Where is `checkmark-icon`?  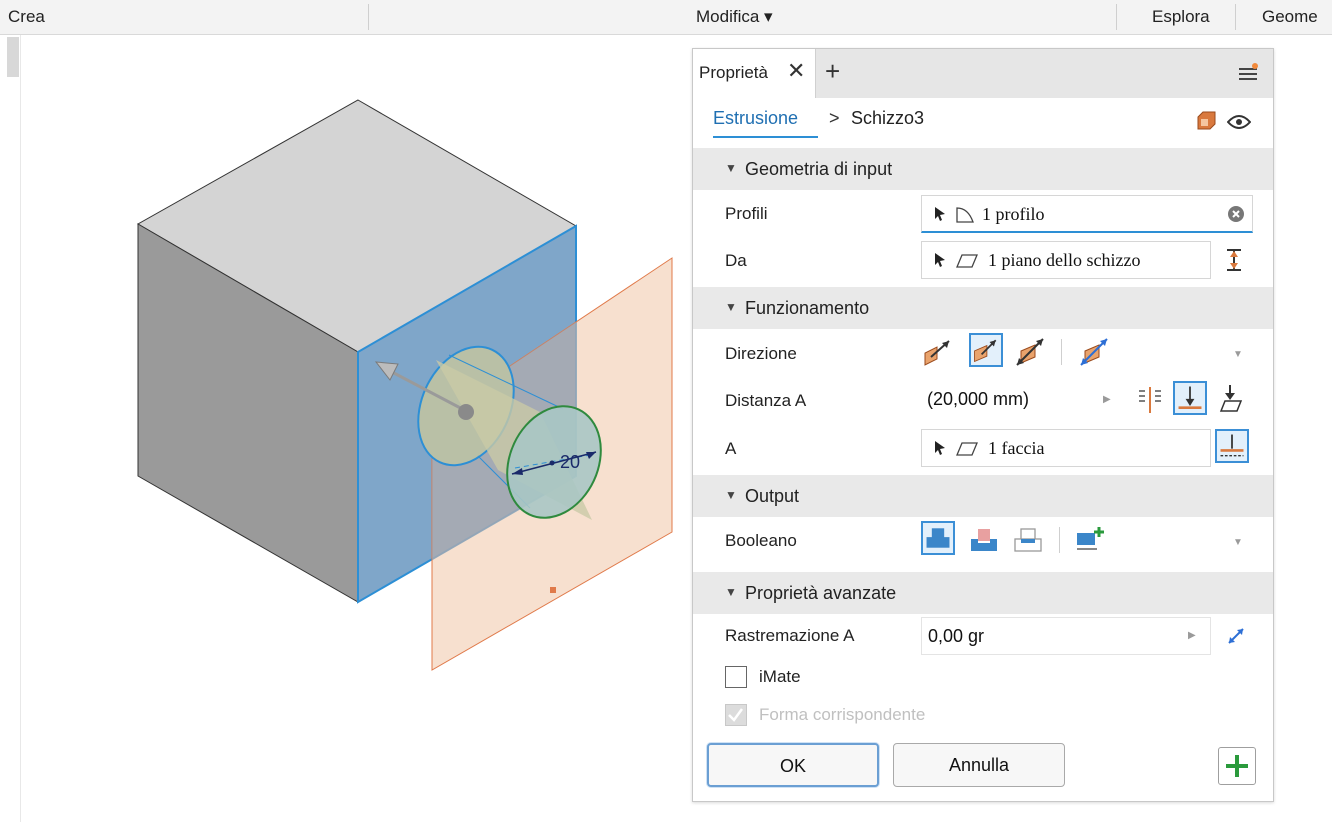
checkmark-icon is located at coordinates (736, 715).